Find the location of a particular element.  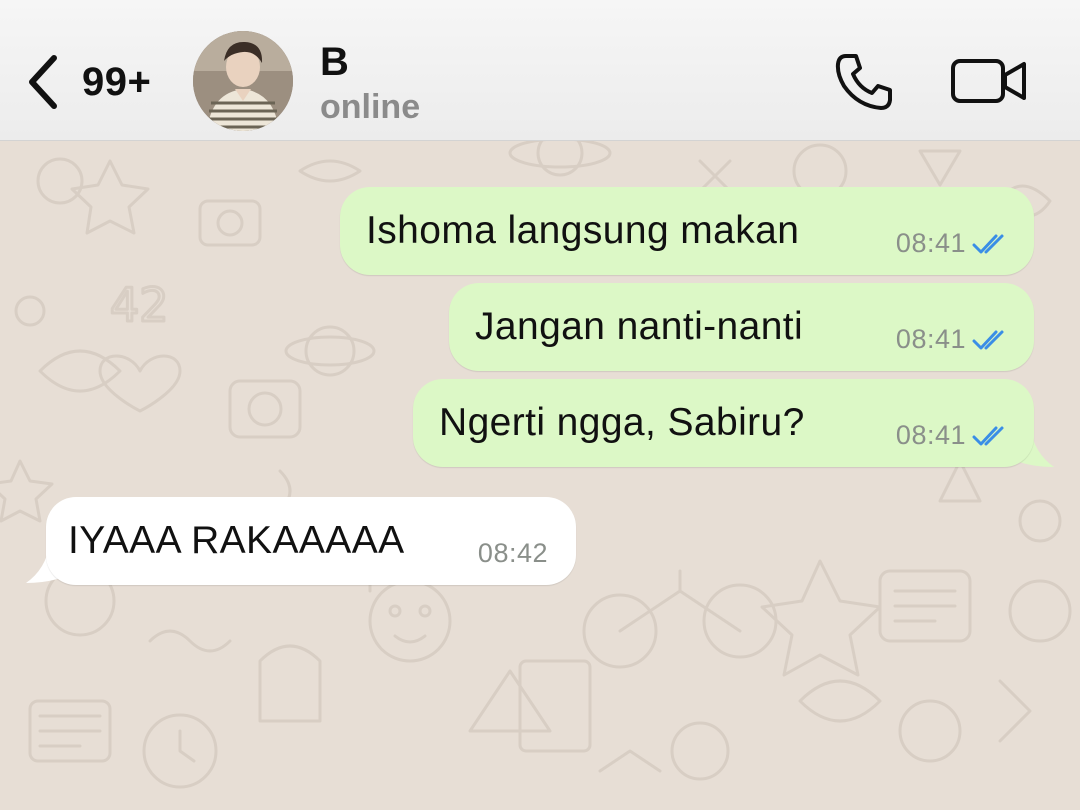

chevron-left-icon is located at coordinates (43, 82).